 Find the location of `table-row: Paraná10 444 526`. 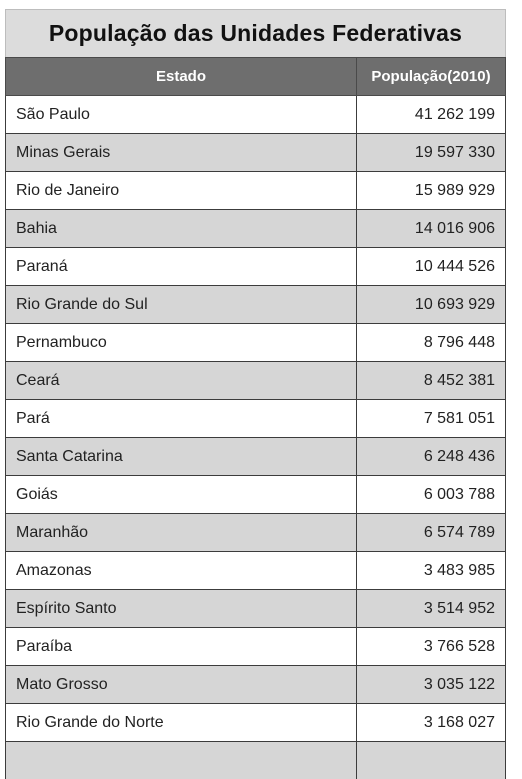

table-row: Paraná10 444 526 is located at coordinates (256, 267).